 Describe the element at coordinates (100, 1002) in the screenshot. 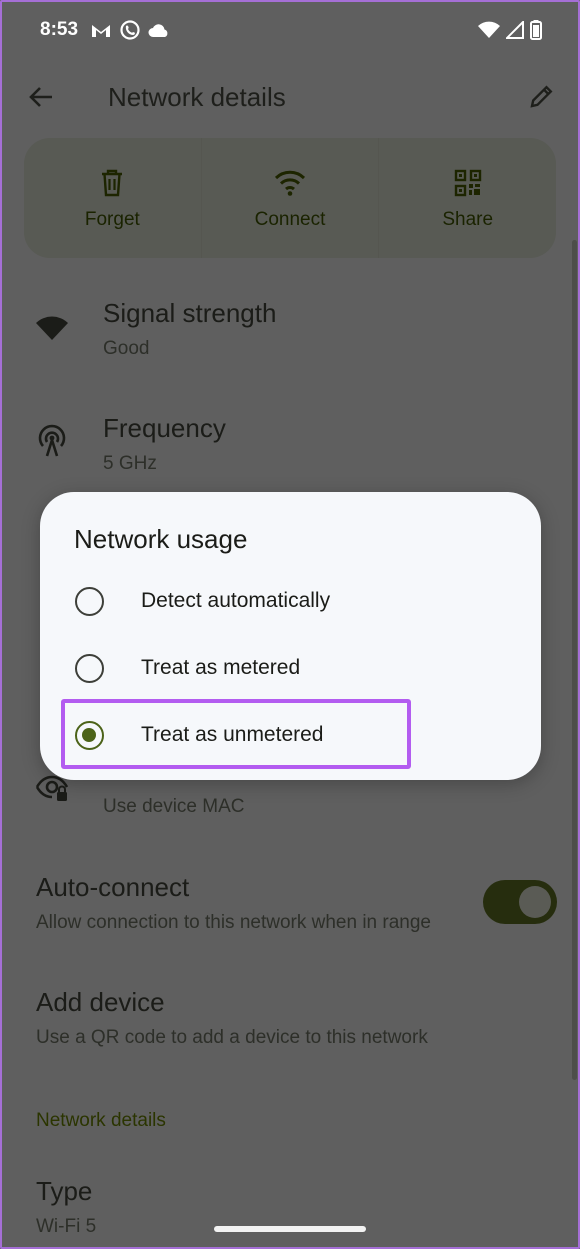

I see `add-device-title: Add device` at that location.